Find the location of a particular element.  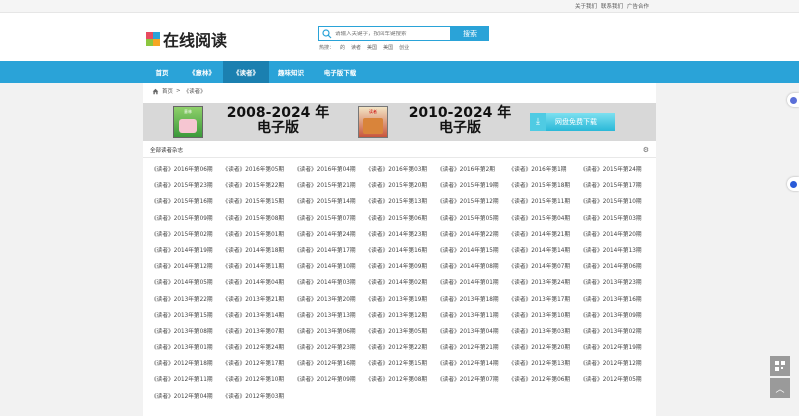

magazine-link: 《读者》2015年第21期 is located at coordinates (327, 186).